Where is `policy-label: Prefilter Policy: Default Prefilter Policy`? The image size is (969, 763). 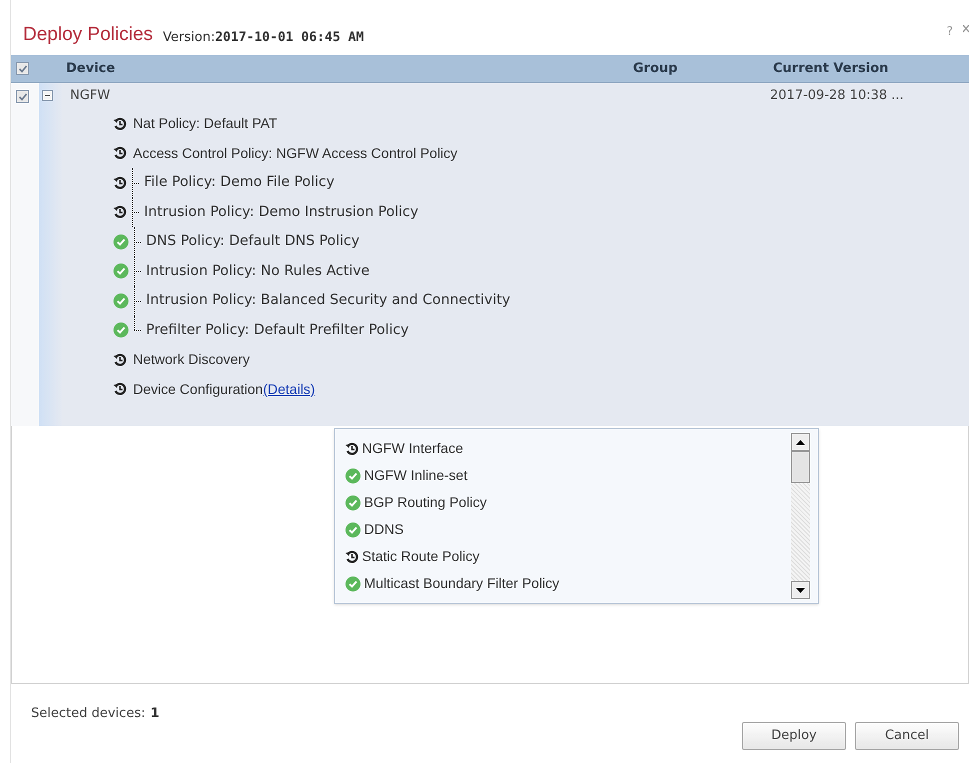 policy-label: Prefilter Policy: Default Prefilter Policy is located at coordinates (277, 330).